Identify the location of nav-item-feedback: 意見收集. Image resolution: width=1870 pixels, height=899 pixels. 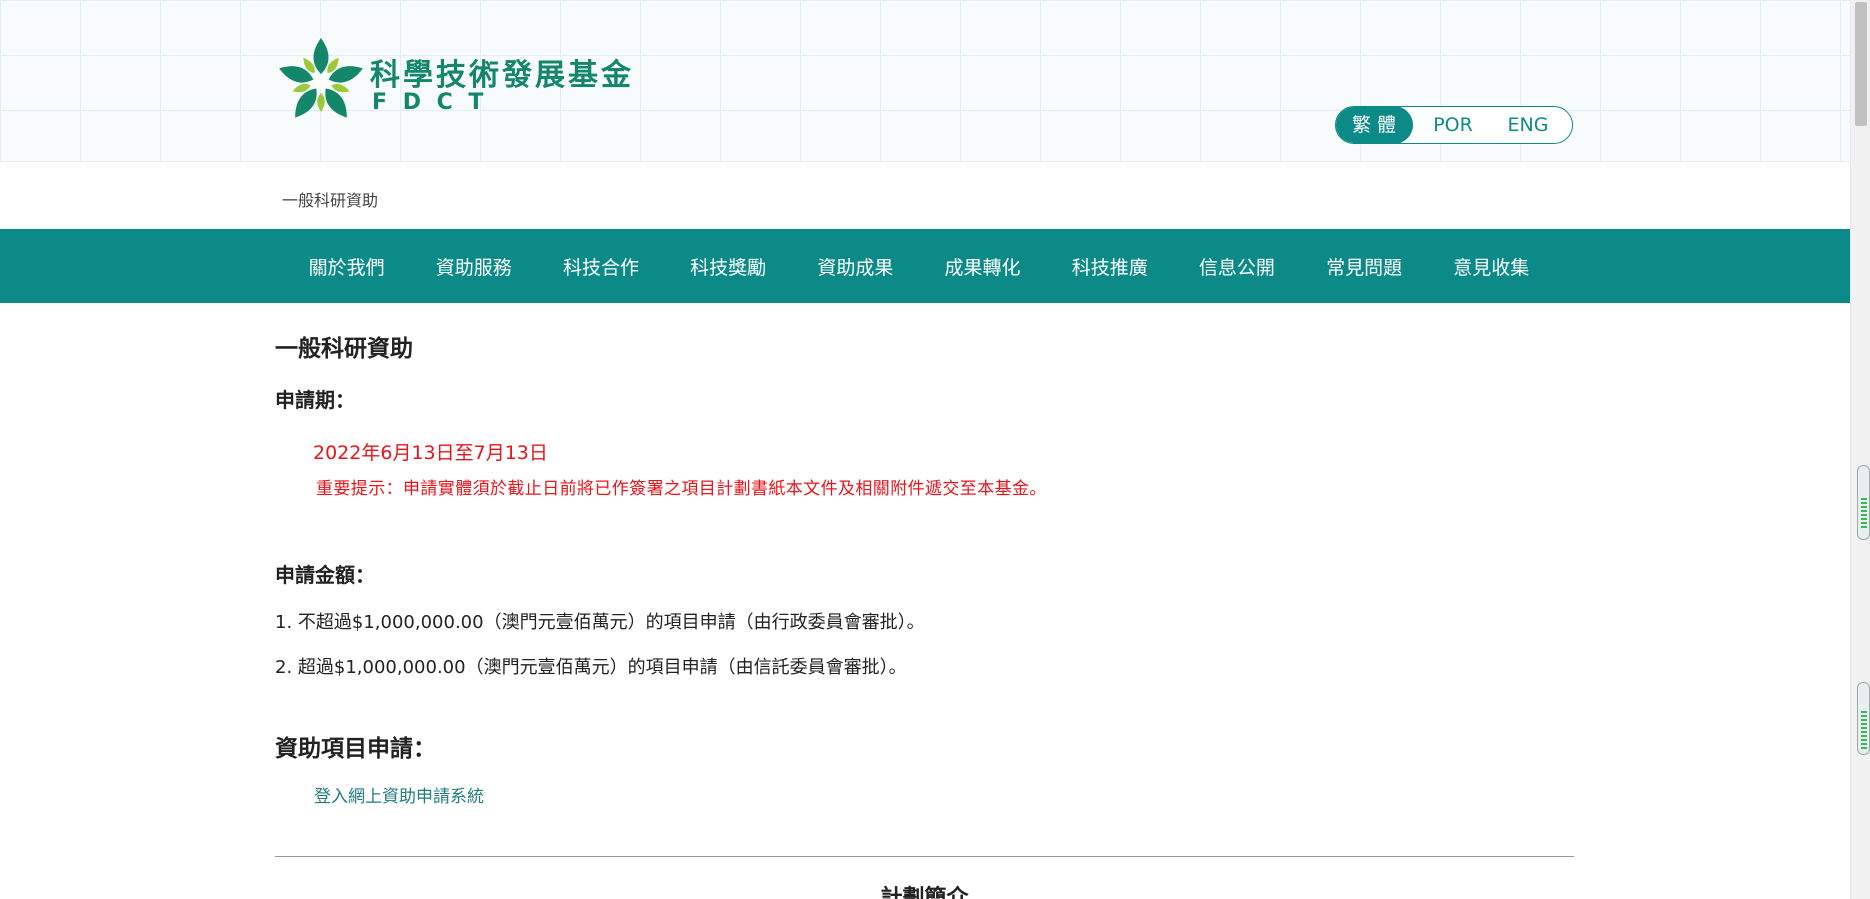
(1491, 266).